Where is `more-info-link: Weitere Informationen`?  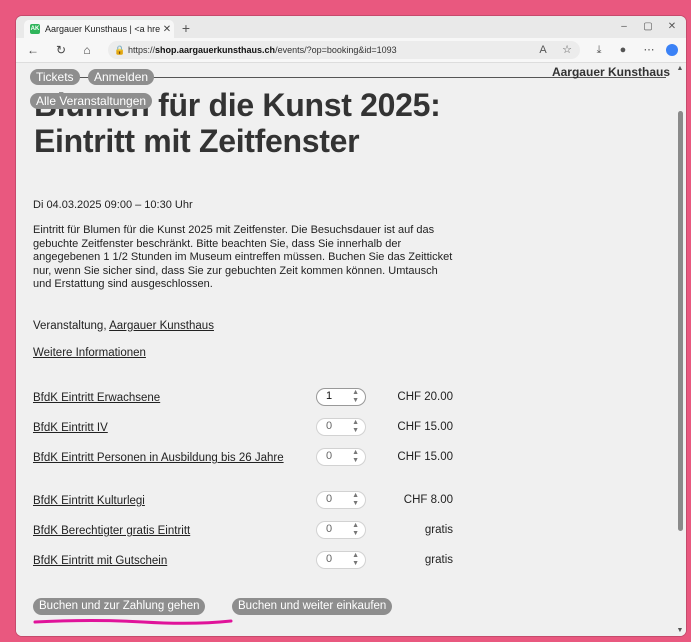 more-info-link: Weitere Informationen is located at coordinates (89, 353).